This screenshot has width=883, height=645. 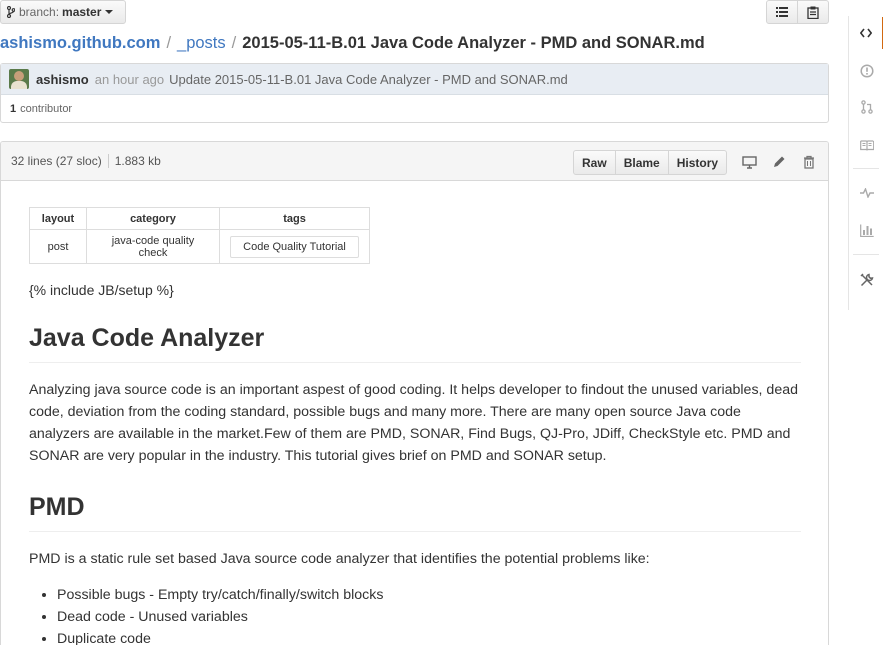 What do you see at coordinates (641, 162) in the screenshot?
I see `blame-button: Blame` at bounding box center [641, 162].